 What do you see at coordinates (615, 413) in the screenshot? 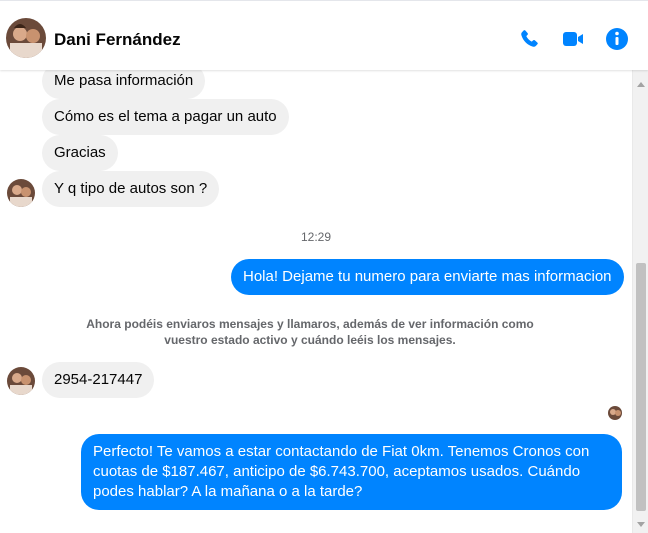
I see `seen-indicator-avatar` at bounding box center [615, 413].